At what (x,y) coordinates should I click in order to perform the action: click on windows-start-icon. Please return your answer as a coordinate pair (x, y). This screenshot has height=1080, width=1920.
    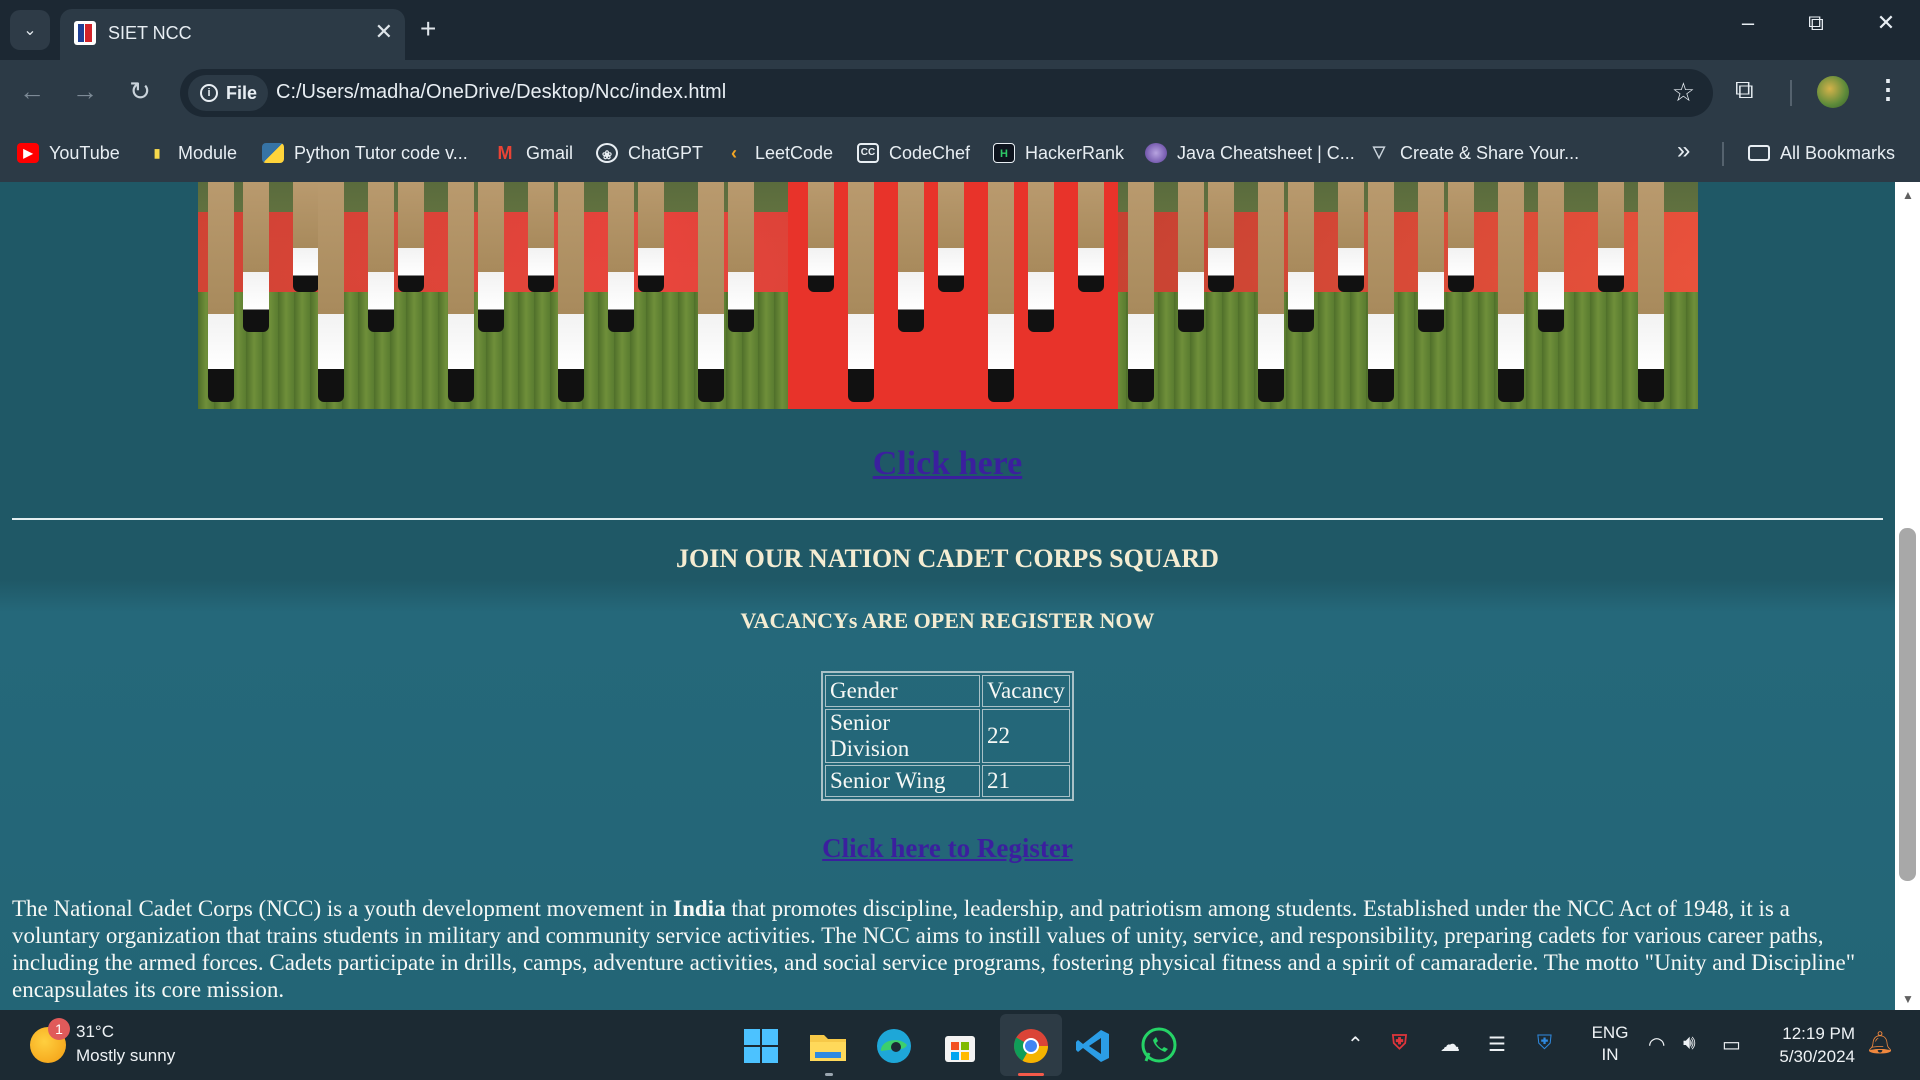
    Looking at the image, I should click on (761, 1046).